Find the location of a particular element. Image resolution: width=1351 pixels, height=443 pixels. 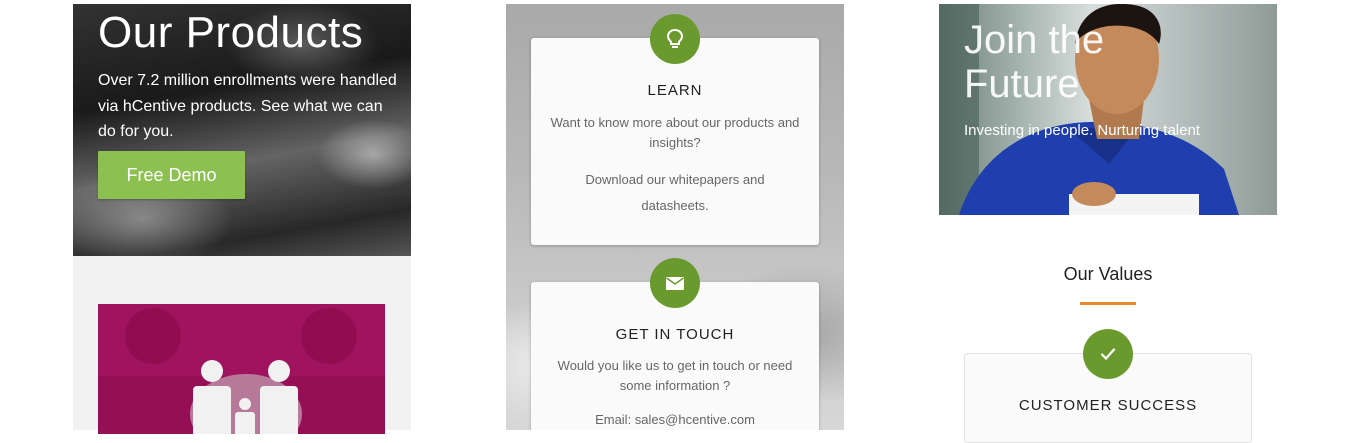

child-icon-body is located at coordinates (245, 423).